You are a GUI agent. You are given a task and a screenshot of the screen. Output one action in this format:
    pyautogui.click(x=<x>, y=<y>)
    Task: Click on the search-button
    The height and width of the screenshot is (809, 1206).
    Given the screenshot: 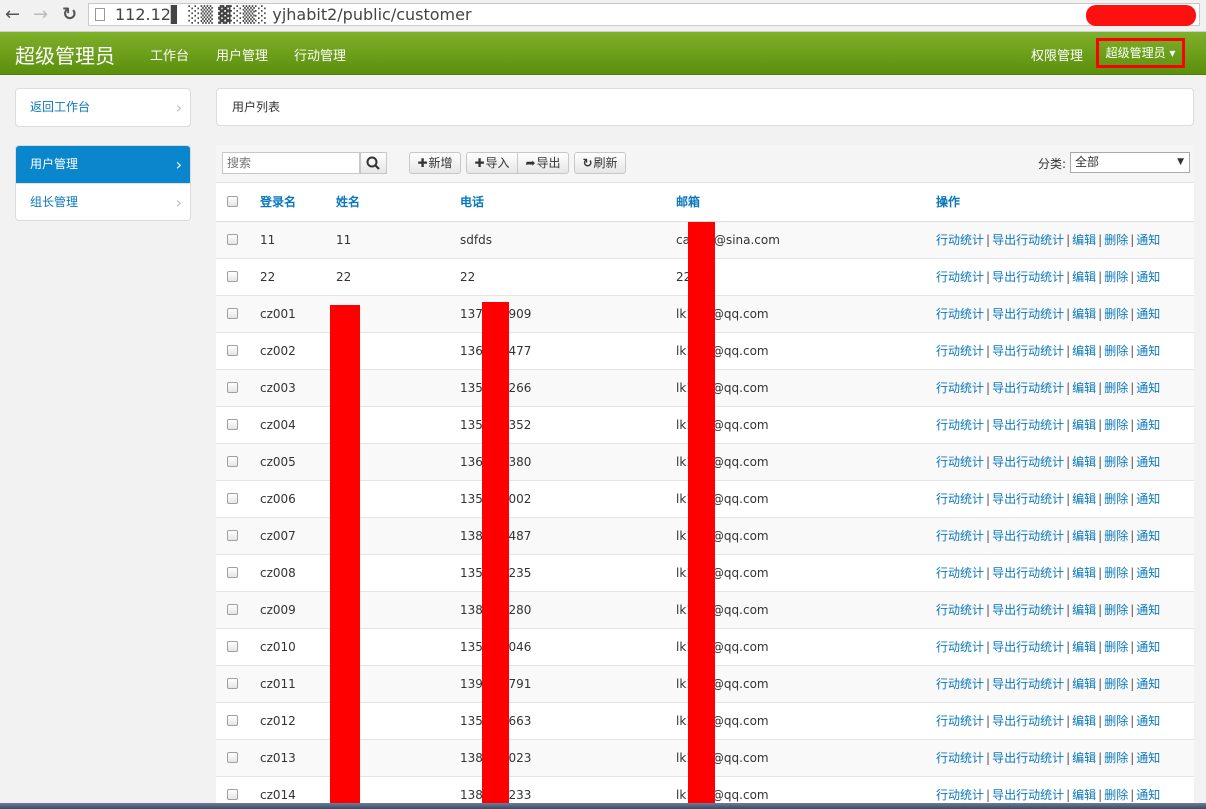 What is the action you would take?
    pyautogui.click(x=373, y=163)
    